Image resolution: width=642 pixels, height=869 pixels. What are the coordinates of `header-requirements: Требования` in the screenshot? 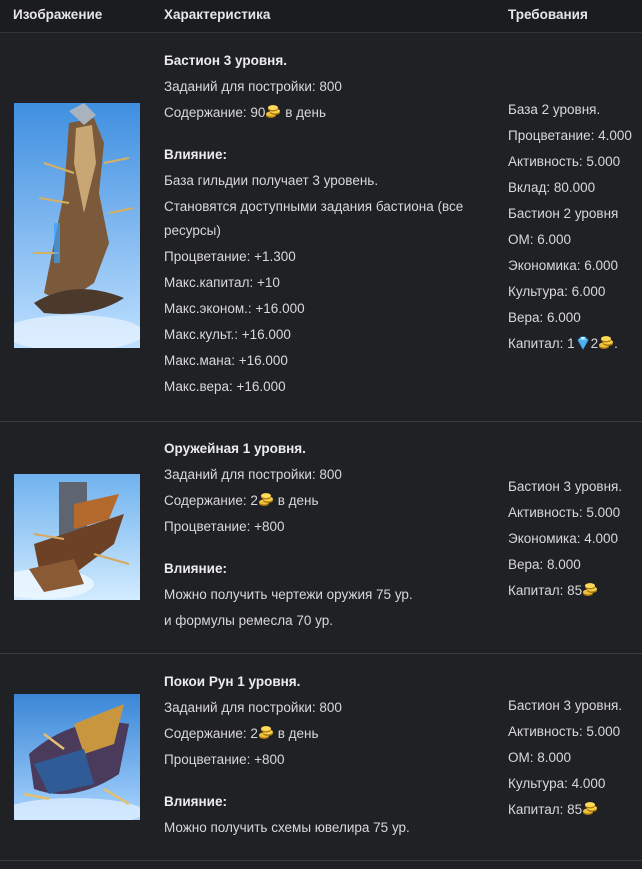 It's located at (548, 14).